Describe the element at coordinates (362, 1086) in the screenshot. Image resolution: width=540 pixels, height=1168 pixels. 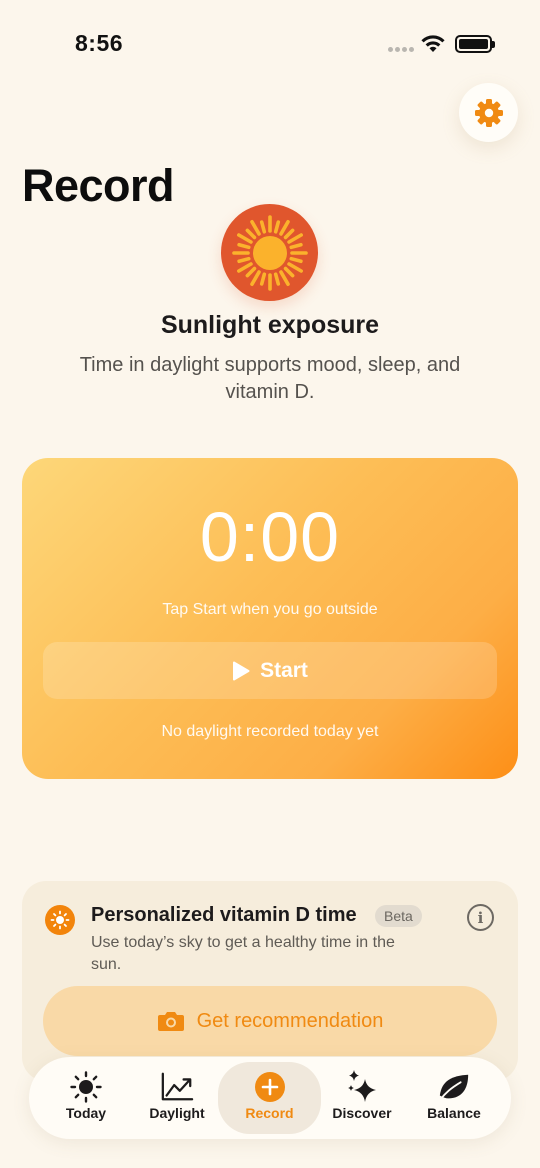
I see `sparkles-icon` at that location.